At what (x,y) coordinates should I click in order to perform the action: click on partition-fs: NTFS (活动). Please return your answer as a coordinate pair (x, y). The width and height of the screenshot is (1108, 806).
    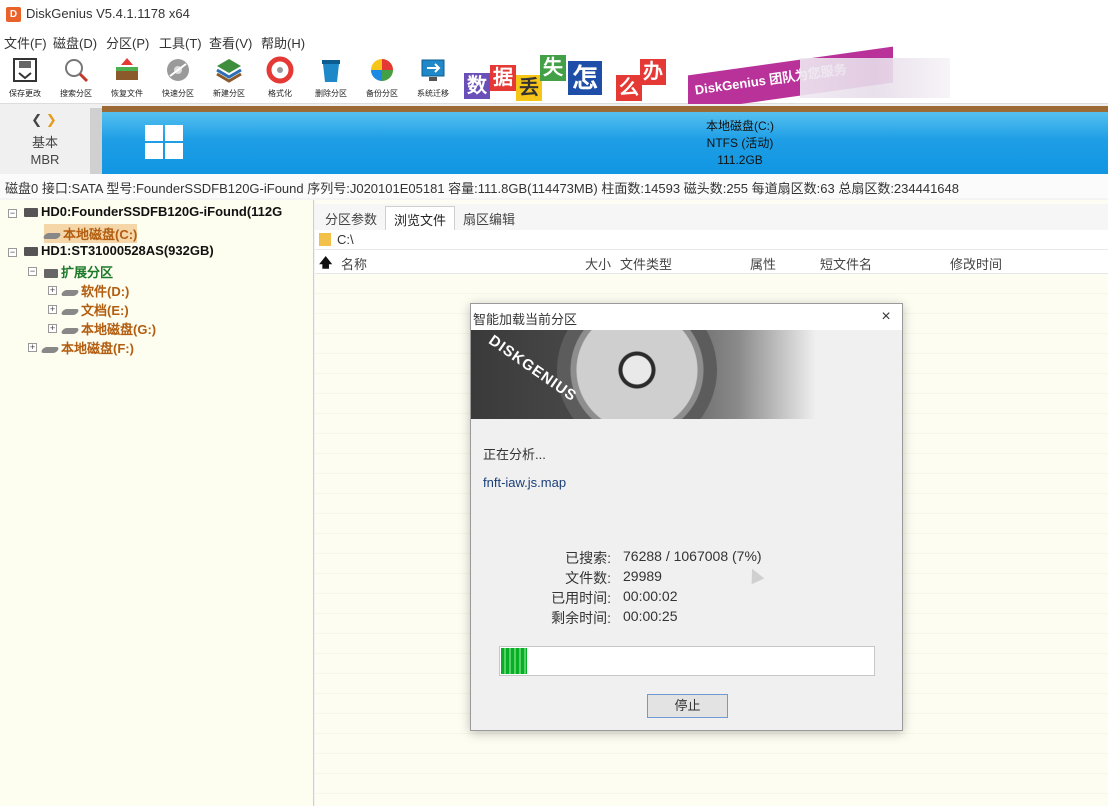
    Looking at the image, I should click on (740, 143).